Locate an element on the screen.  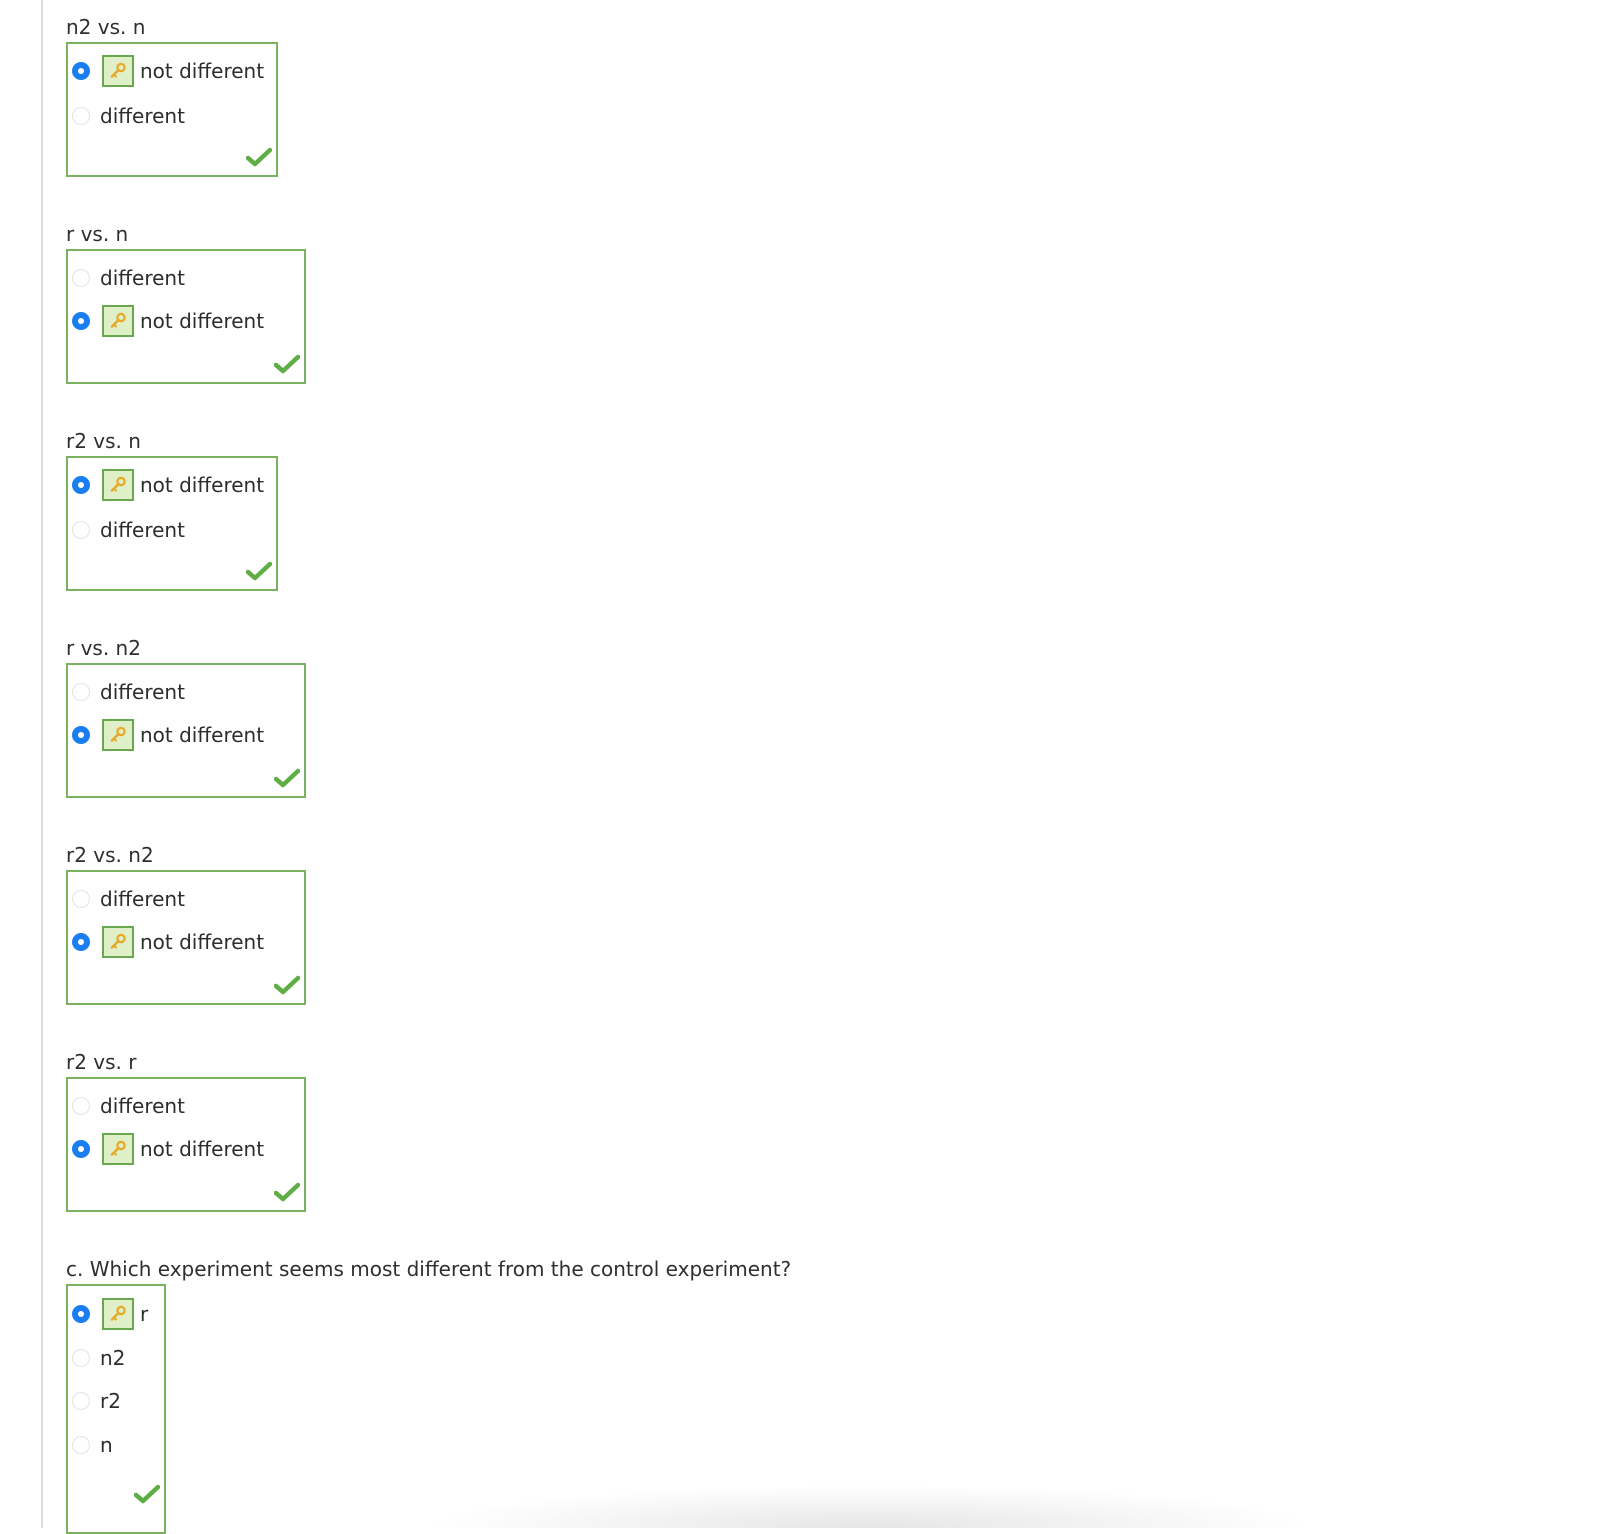
question-label: n2 vs. n is located at coordinates (106, 27).